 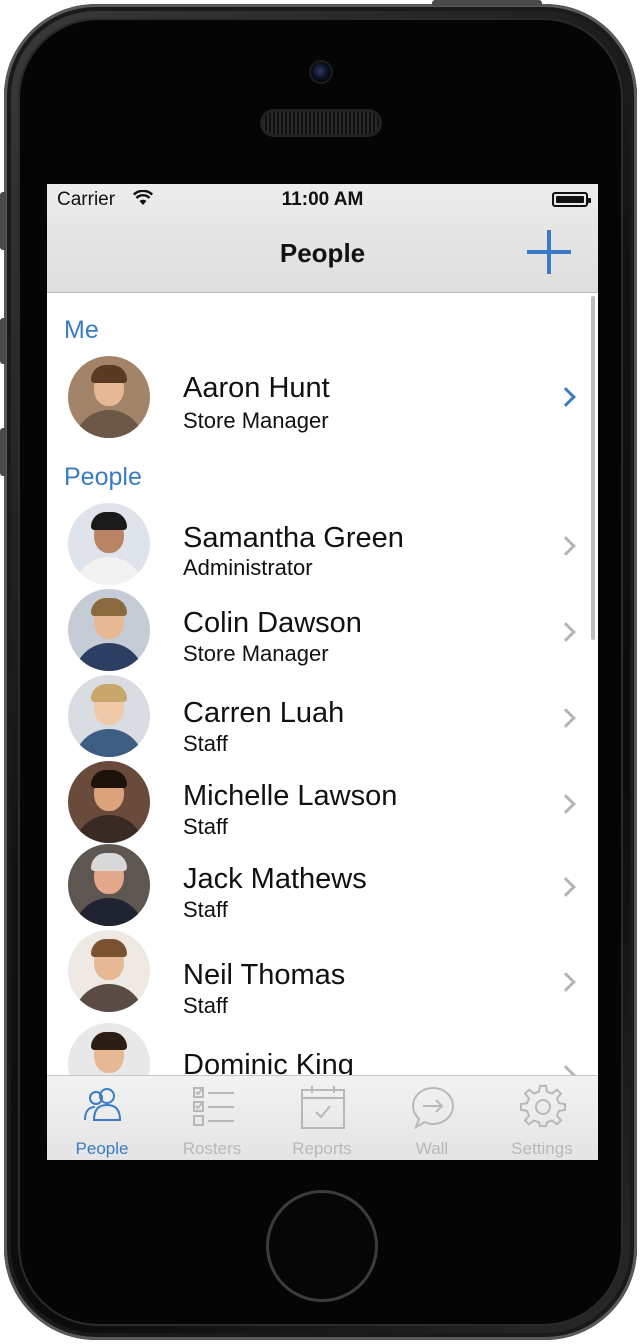 I want to click on scrollbar, so click(x=593, y=468).